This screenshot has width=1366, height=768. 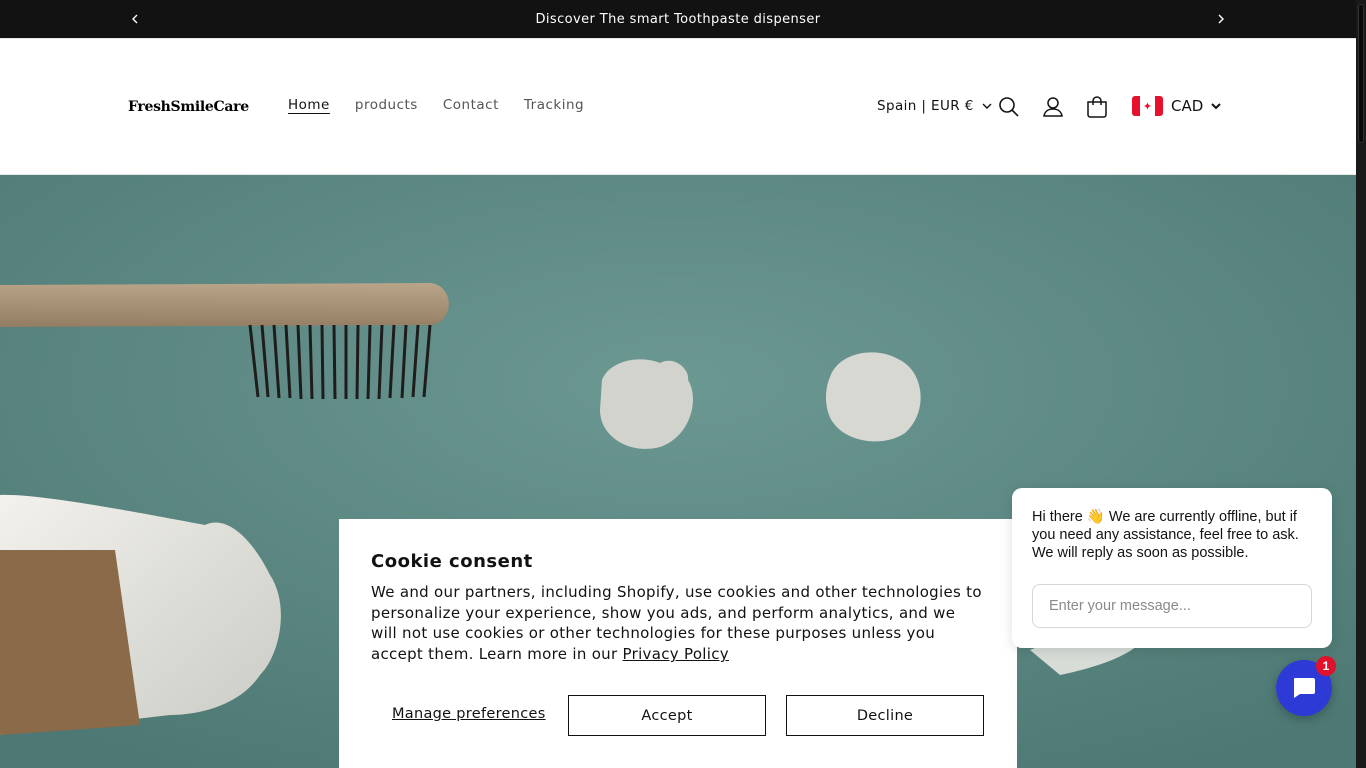 What do you see at coordinates (885, 715) in the screenshot?
I see `decline-button: Decline` at bounding box center [885, 715].